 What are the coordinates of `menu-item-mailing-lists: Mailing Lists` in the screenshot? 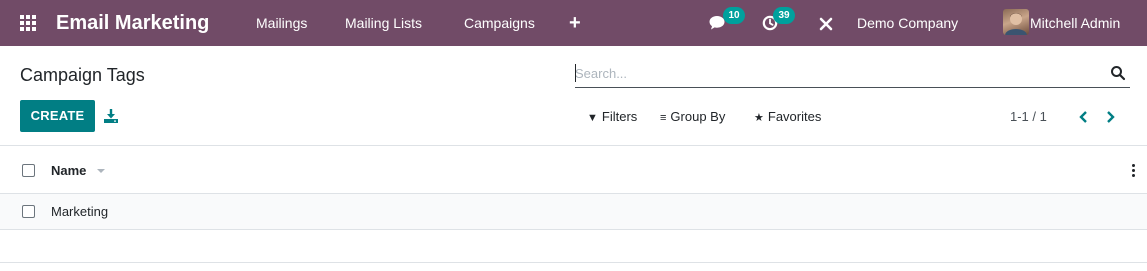 It's located at (383, 23).